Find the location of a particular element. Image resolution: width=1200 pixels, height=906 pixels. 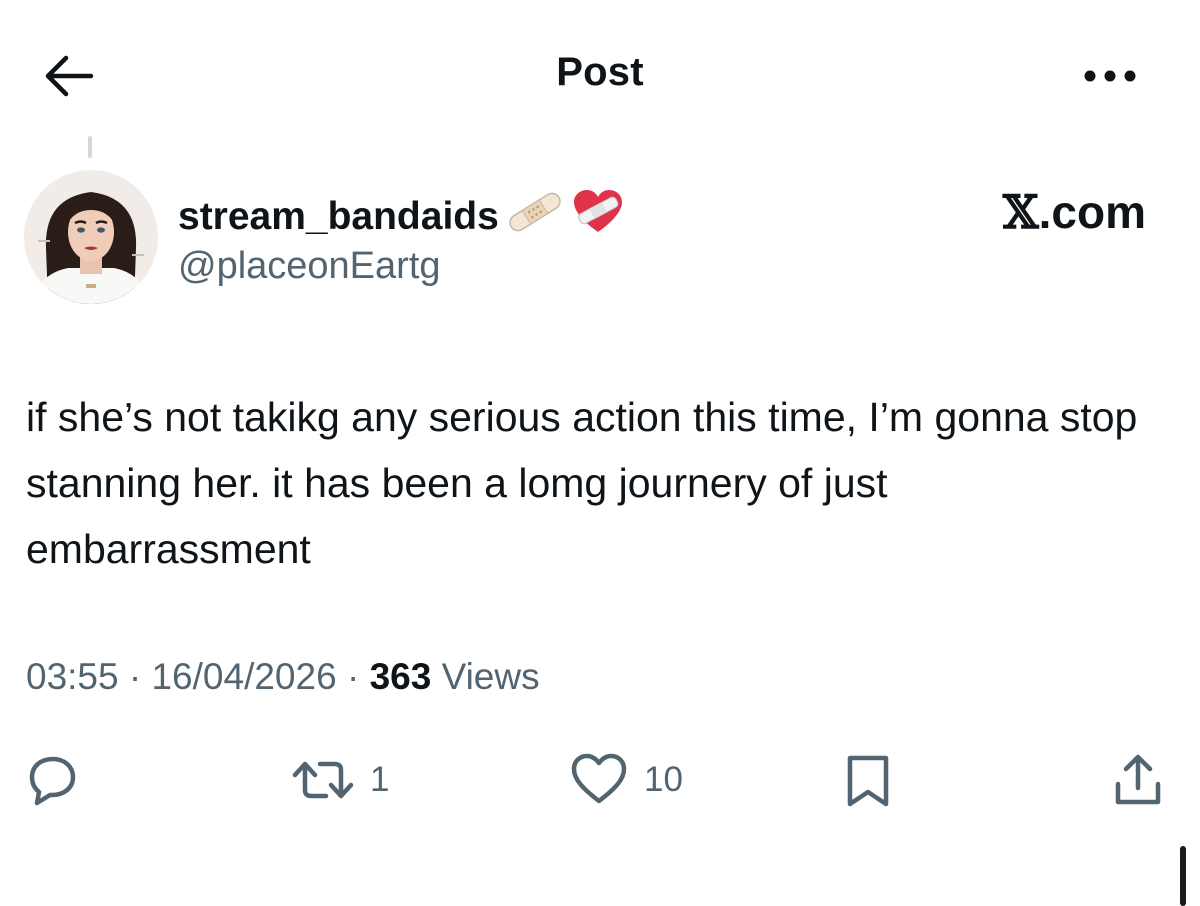

like-count: 10 is located at coordinates (663, 779).